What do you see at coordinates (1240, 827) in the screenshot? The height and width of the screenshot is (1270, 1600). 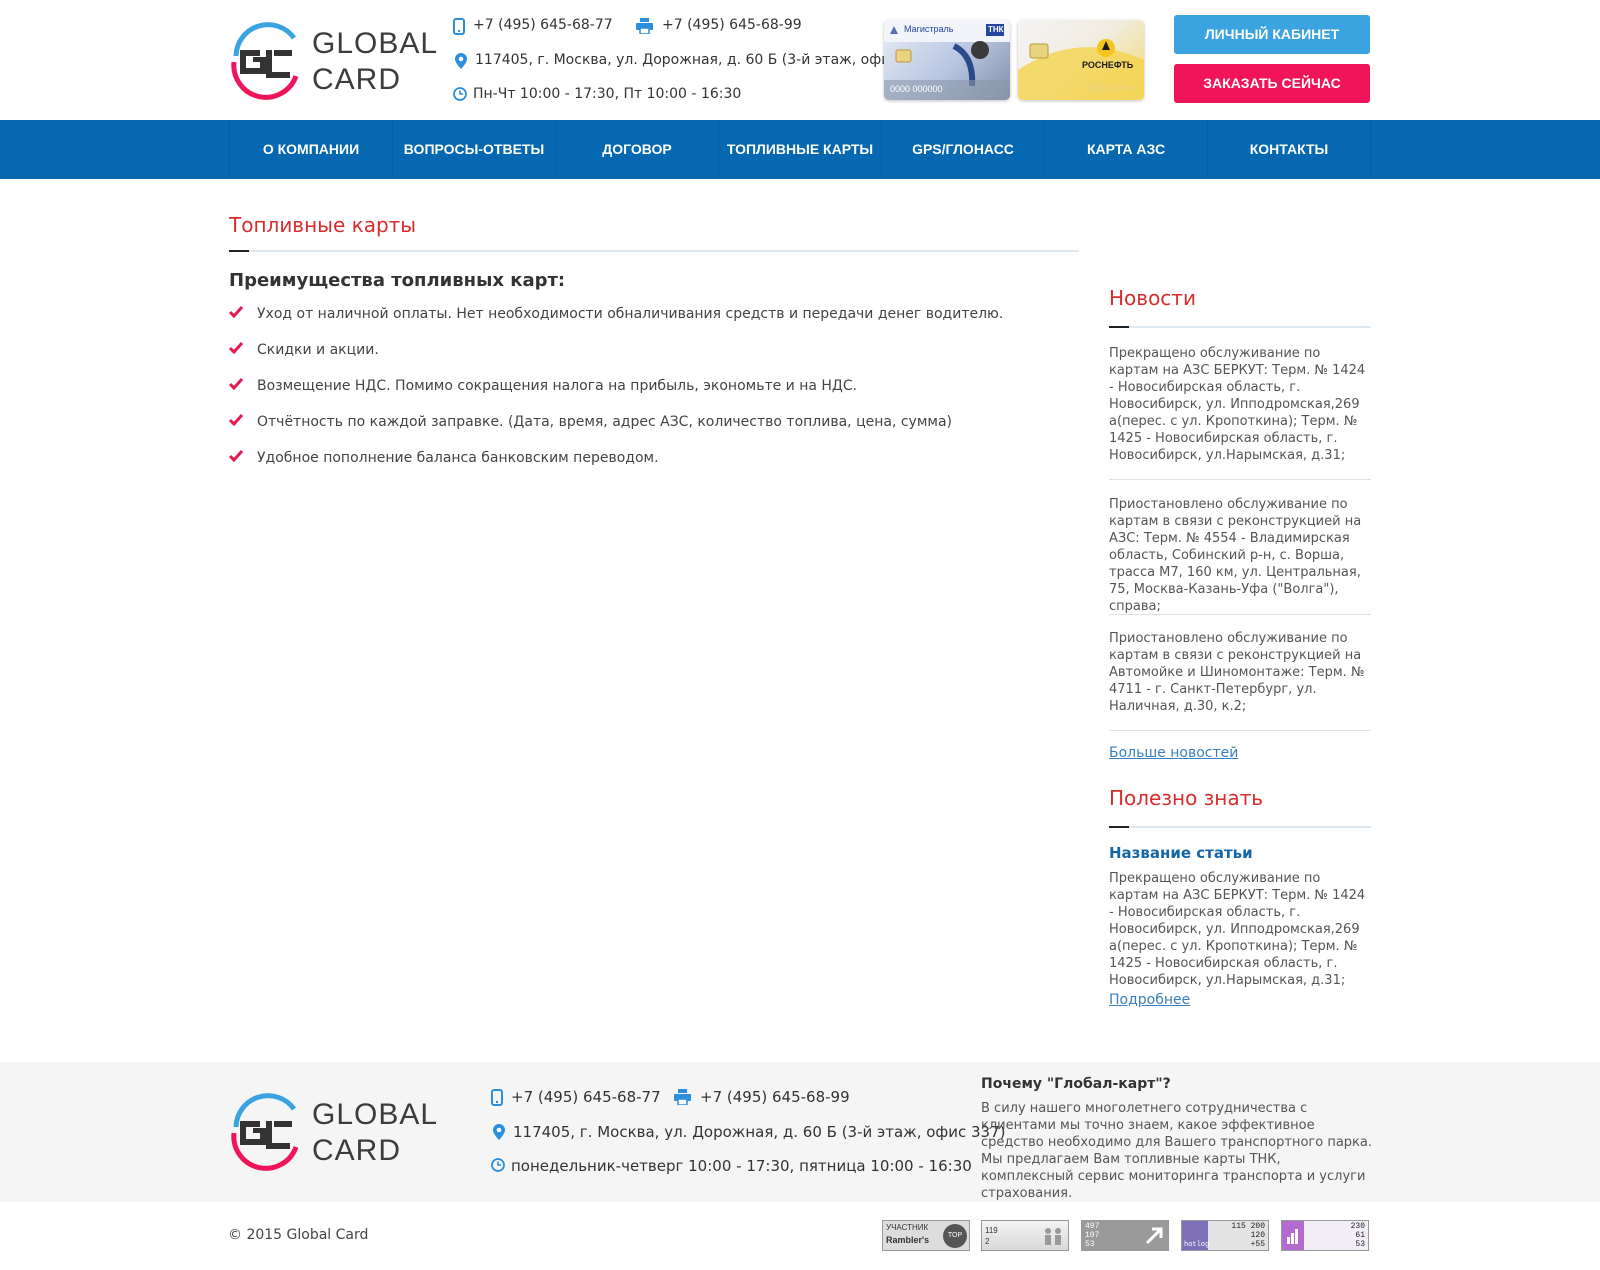 I see `useful-title-divider` at bounding box center [1240, 827].